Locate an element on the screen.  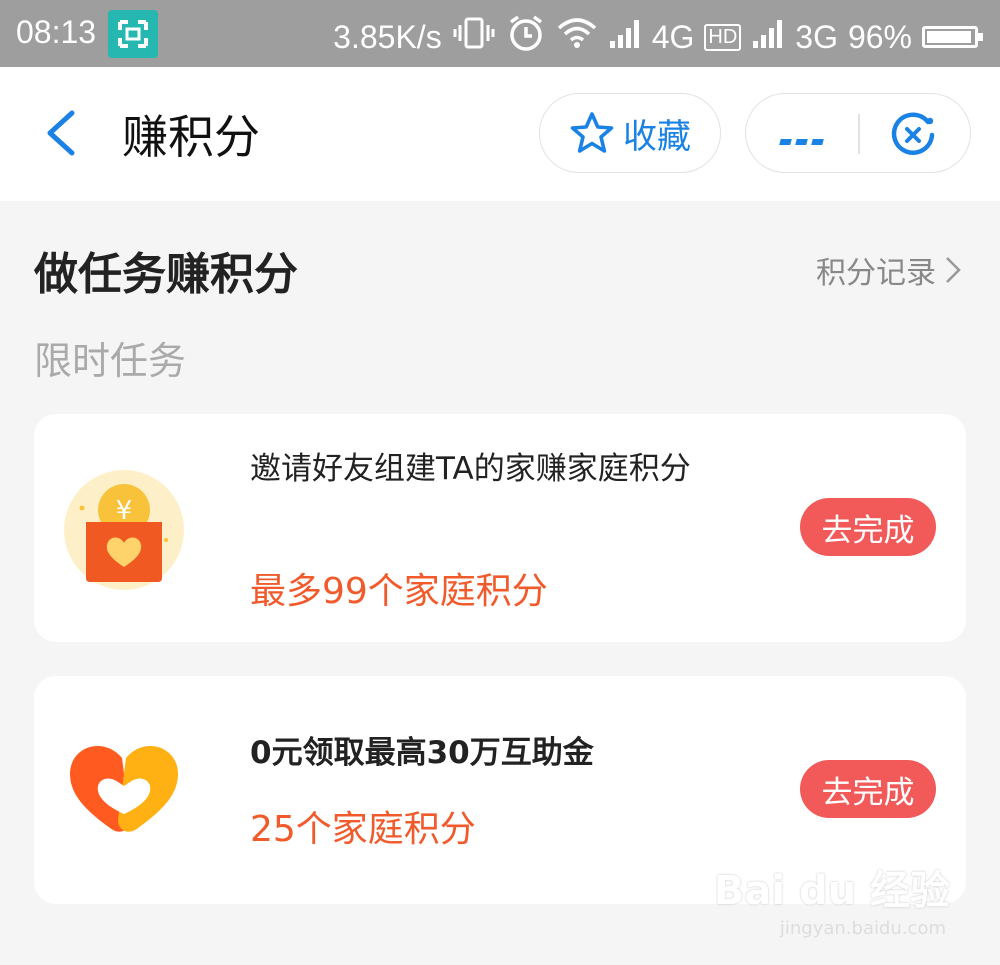
points-records-link: 积分记录 is located at coordinates (889, 270).